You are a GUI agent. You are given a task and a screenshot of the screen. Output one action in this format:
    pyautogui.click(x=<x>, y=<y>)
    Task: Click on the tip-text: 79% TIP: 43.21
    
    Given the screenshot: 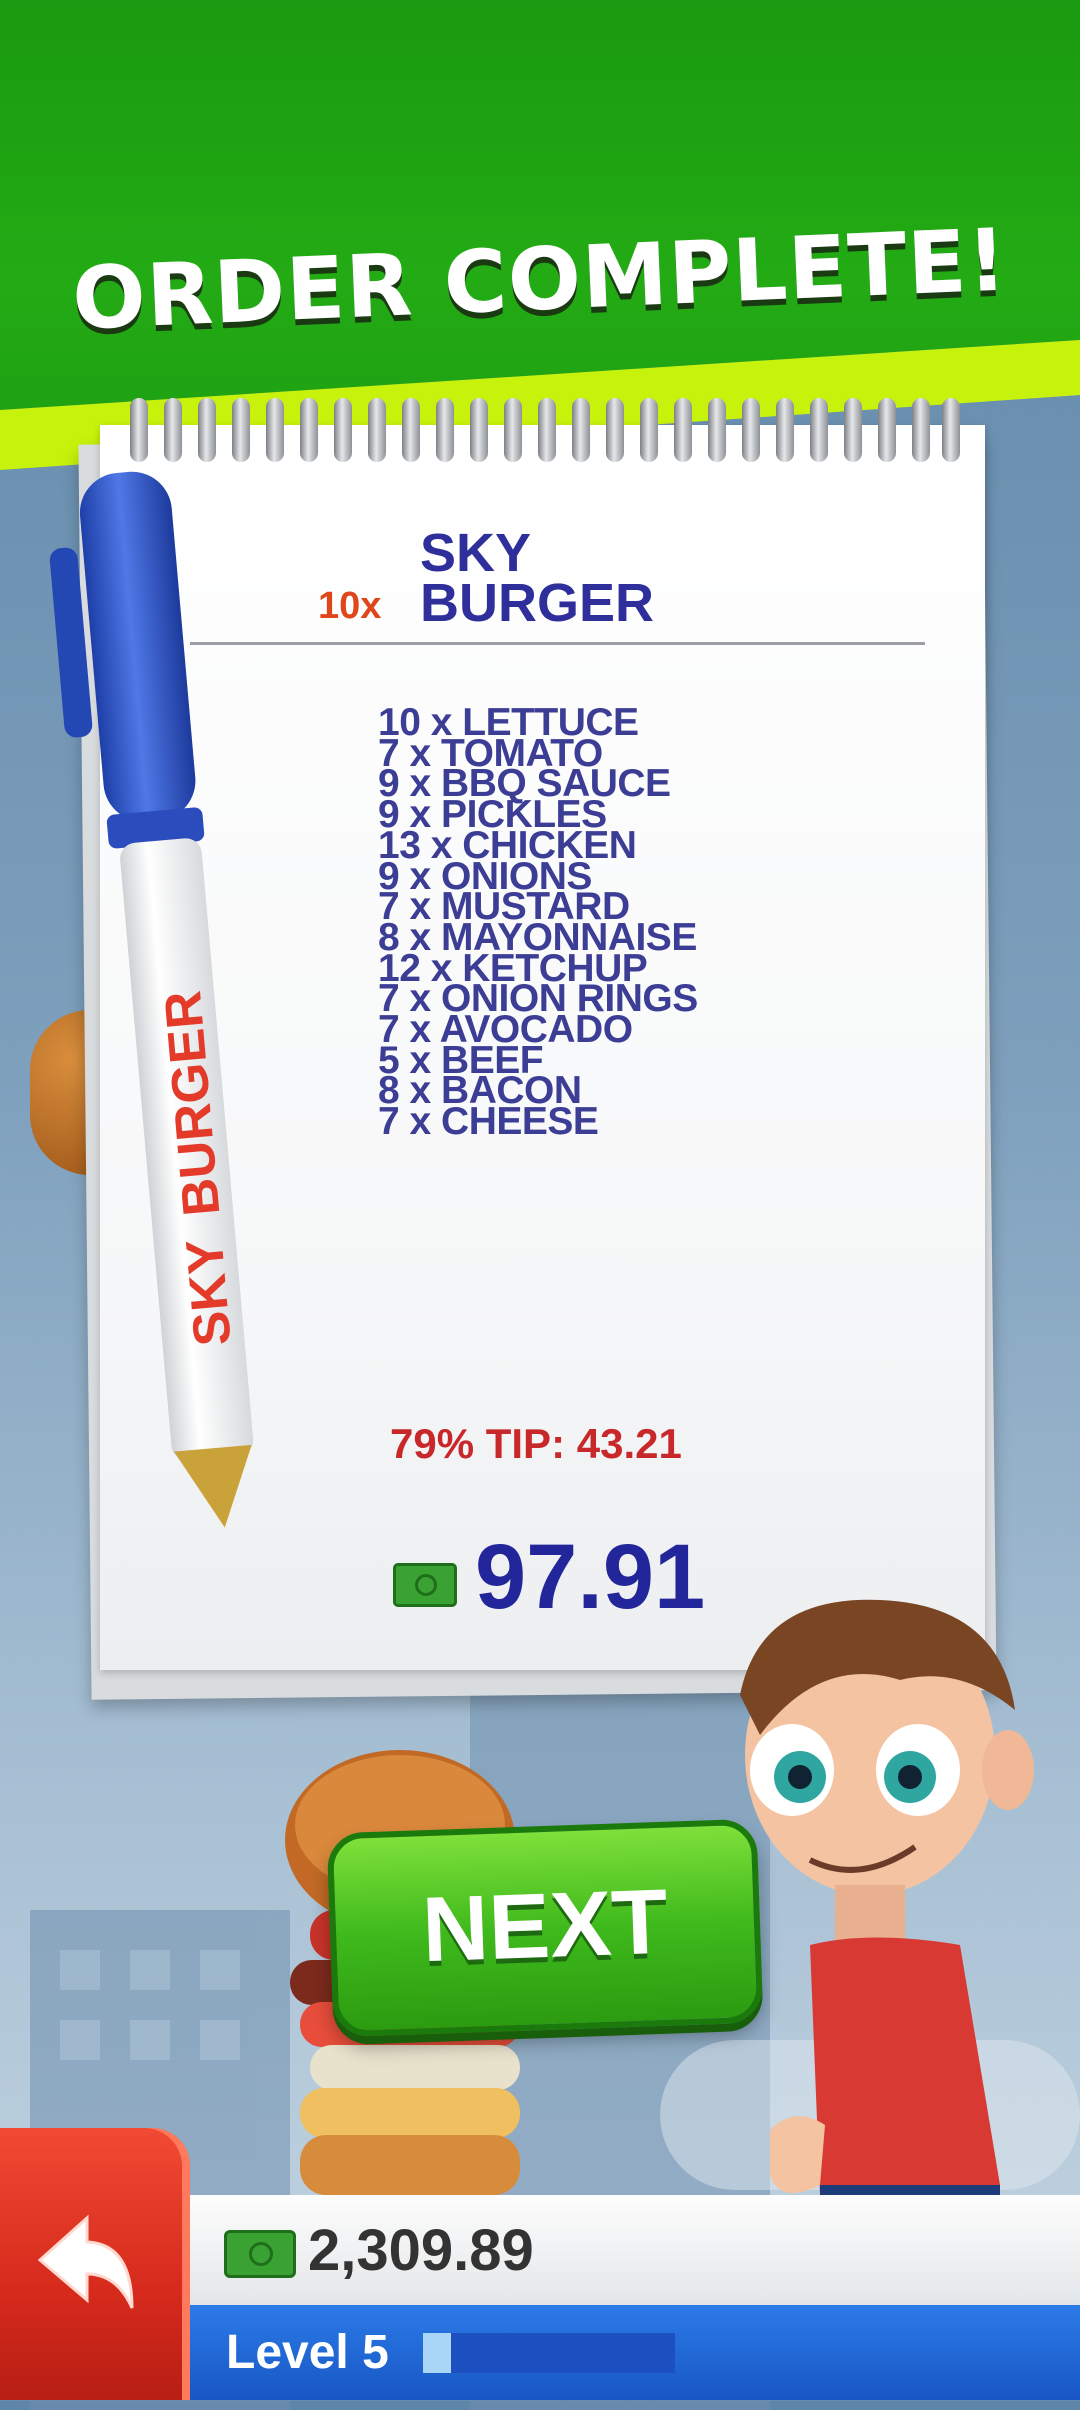 What is the action you would take?
    pyautogui.click(x=536, y=1443)
    